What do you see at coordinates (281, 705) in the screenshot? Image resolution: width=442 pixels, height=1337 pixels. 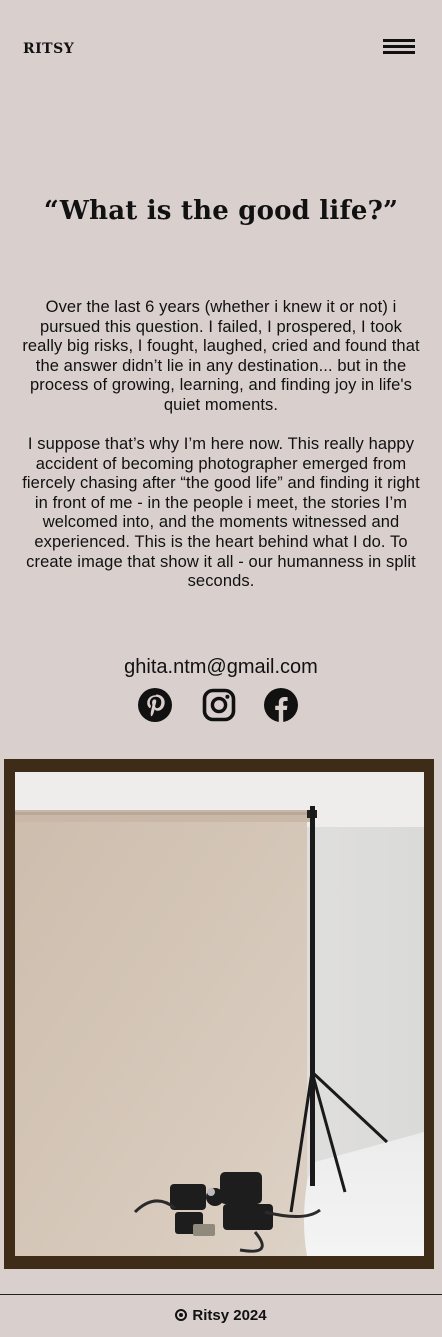 I see `facebook-icon` at bounding box center [281, 705].